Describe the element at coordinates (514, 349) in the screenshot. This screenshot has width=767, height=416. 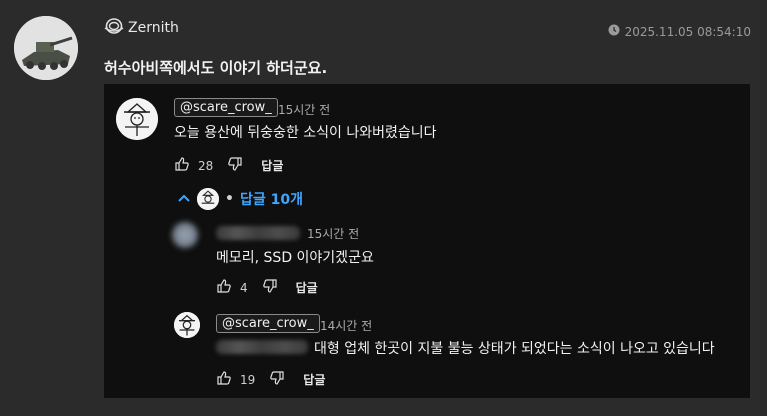
I see `reply-text: 대형 업체 한곳이 지불 불능 상태가 되었다는 소식이 나오고 있습니다` at that location.